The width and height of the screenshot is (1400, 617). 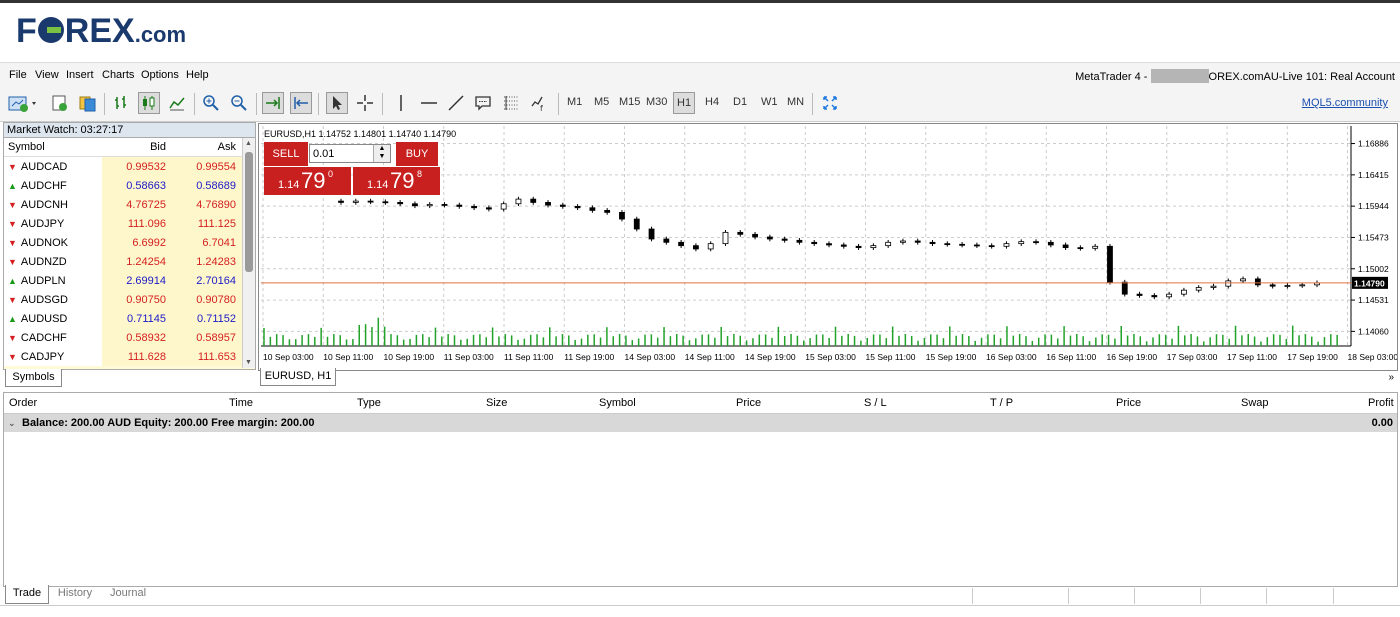 I want to click on symbol-cell: ▼ CADCHF, so click(x=53, y=337).